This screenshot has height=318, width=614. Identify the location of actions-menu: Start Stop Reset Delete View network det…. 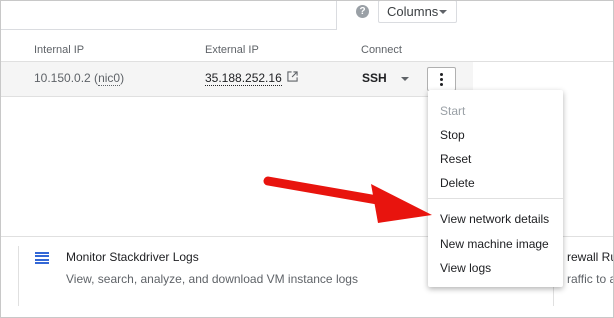
(495, 188).